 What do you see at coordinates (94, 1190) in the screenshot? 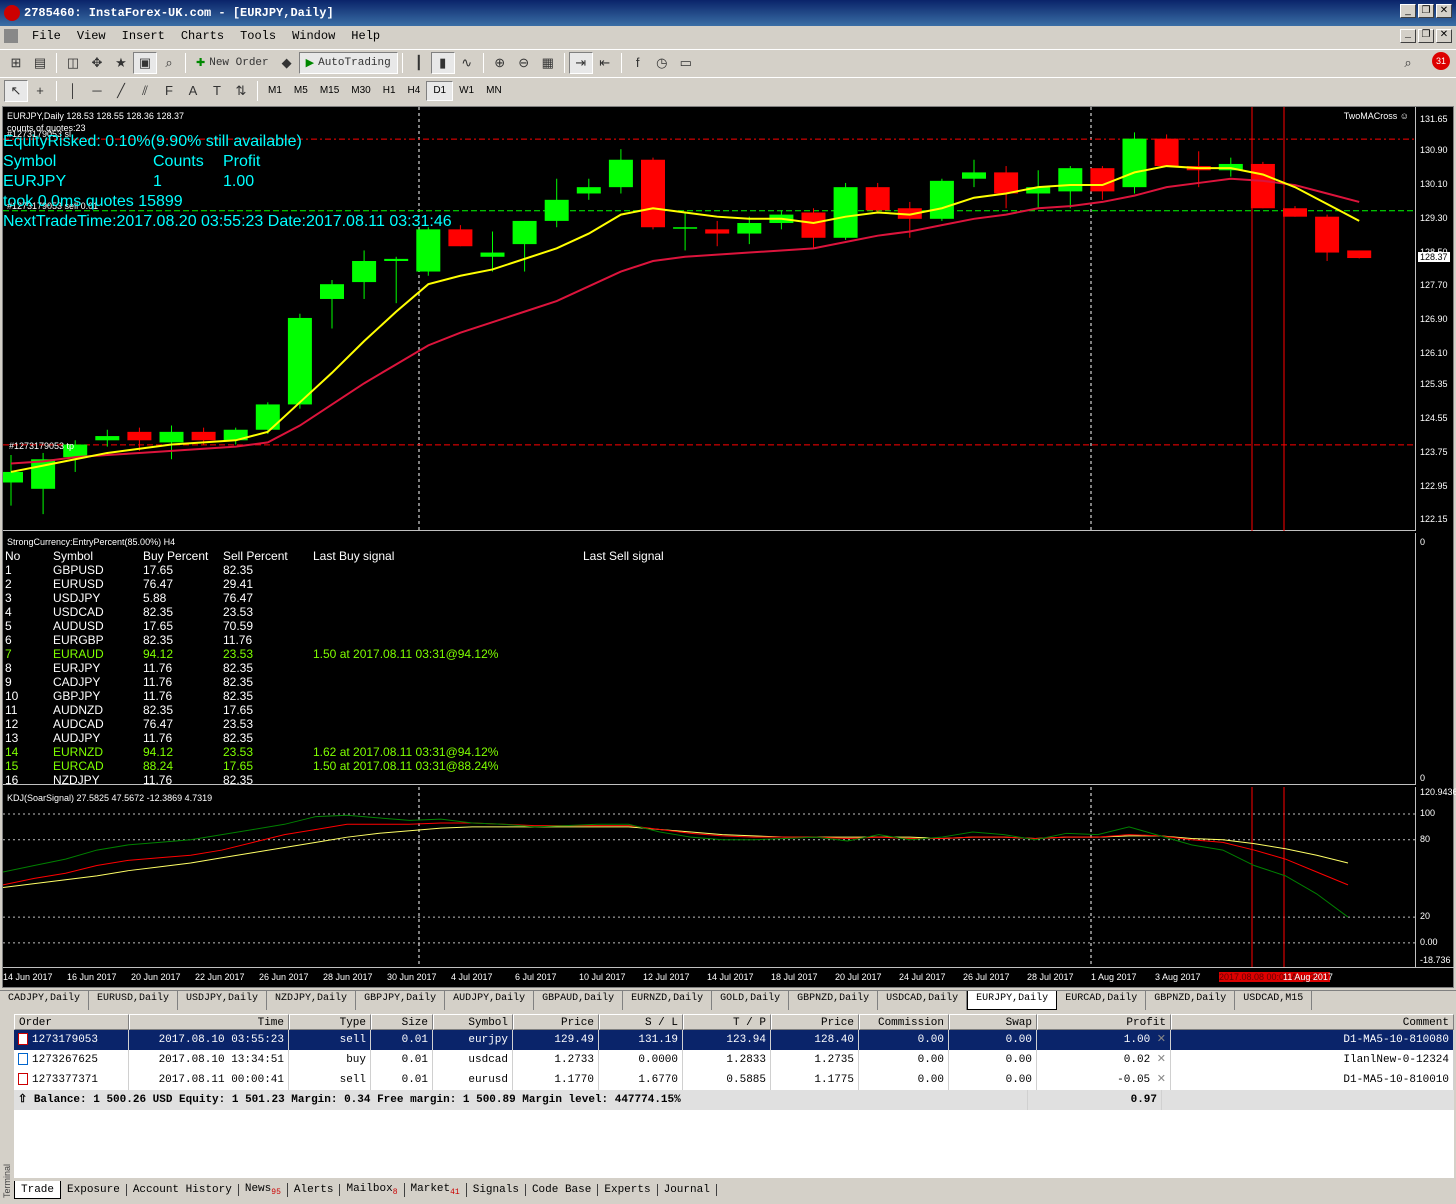
I see `terminal-tab-exposure: Exposure` at bounding box center [94, 1190].